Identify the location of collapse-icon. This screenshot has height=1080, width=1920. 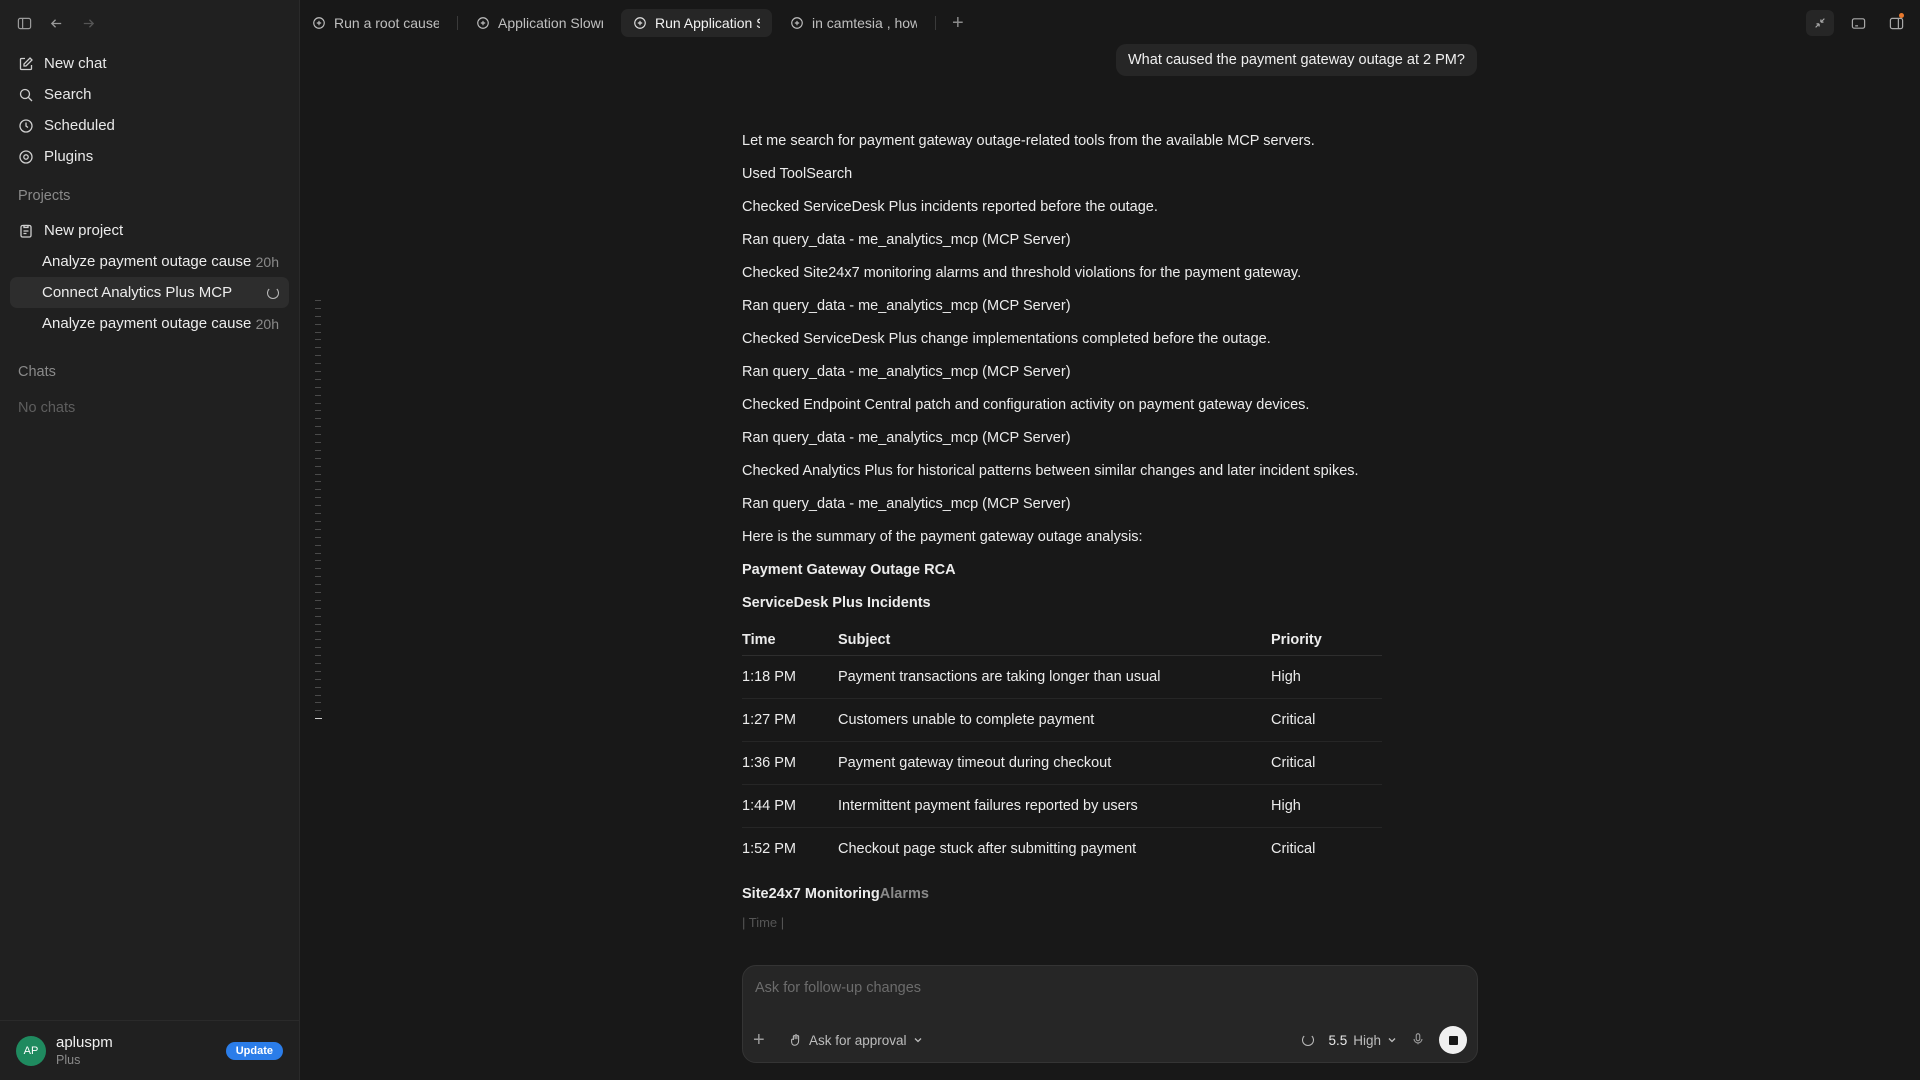
(1820, 23).